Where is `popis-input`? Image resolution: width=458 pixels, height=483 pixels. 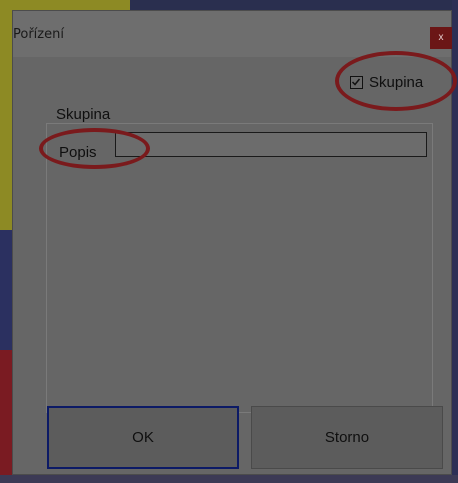
popis-input is located at coordinates (271, 144).